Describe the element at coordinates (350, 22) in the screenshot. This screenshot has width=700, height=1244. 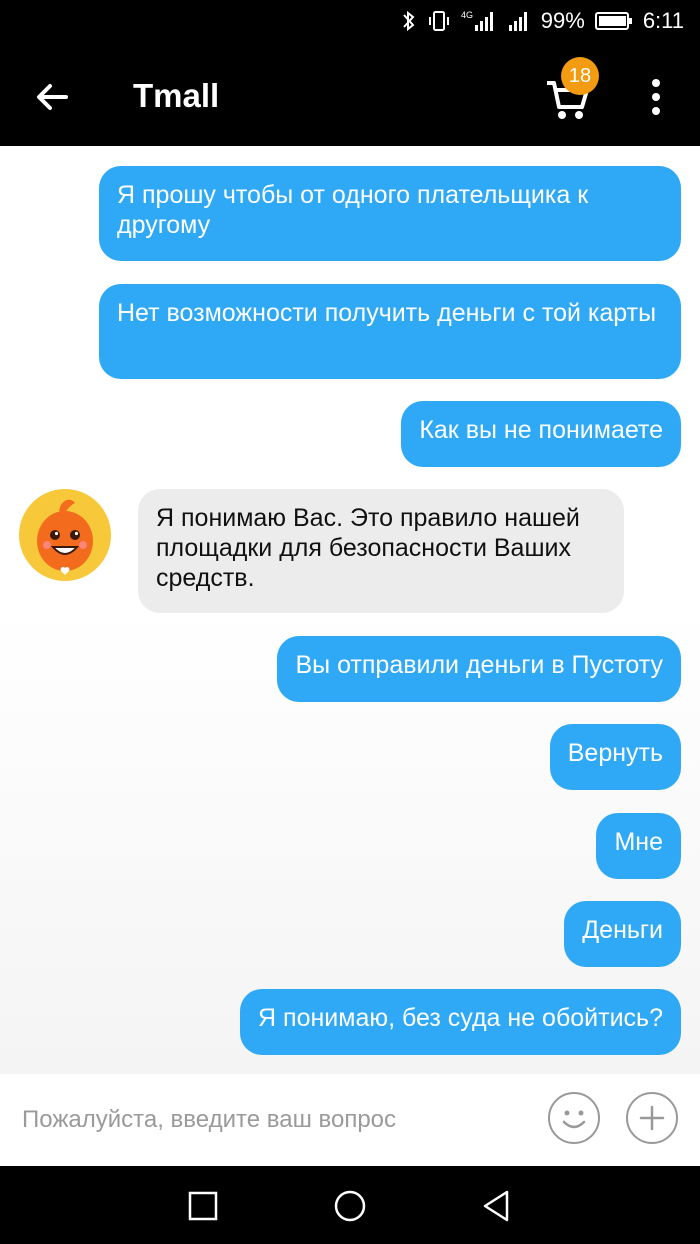
I see `status-bar: 4G 99% 6:11` at that location.